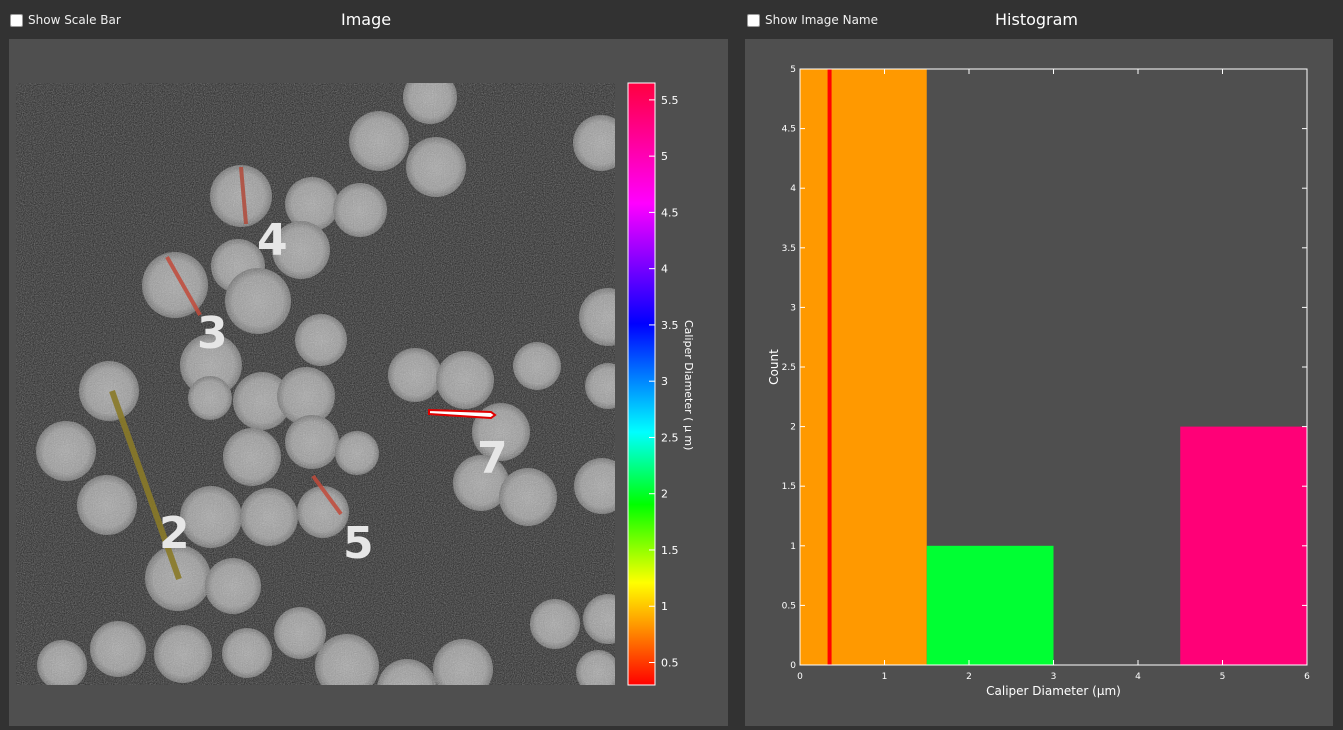 The width and height of the screenshot is (1343, 730). Describe the element at coordinates (789, 368) in the screenshot. I see `y-tick-label: 2.5` at that location.